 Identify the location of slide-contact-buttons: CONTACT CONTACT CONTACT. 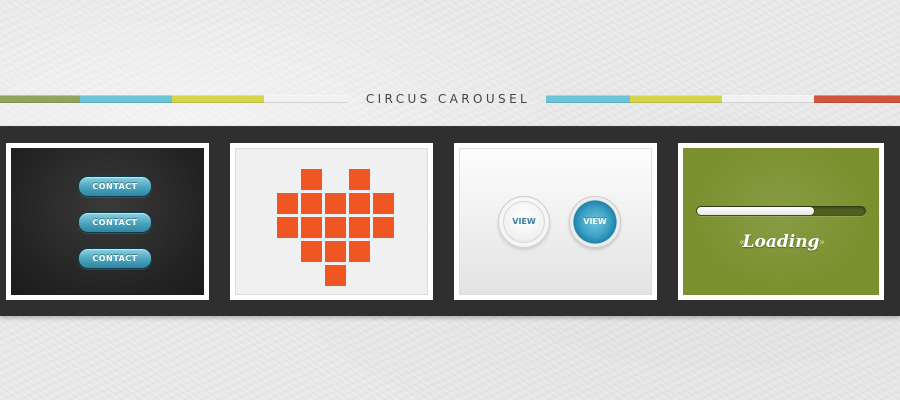
(107, 221).